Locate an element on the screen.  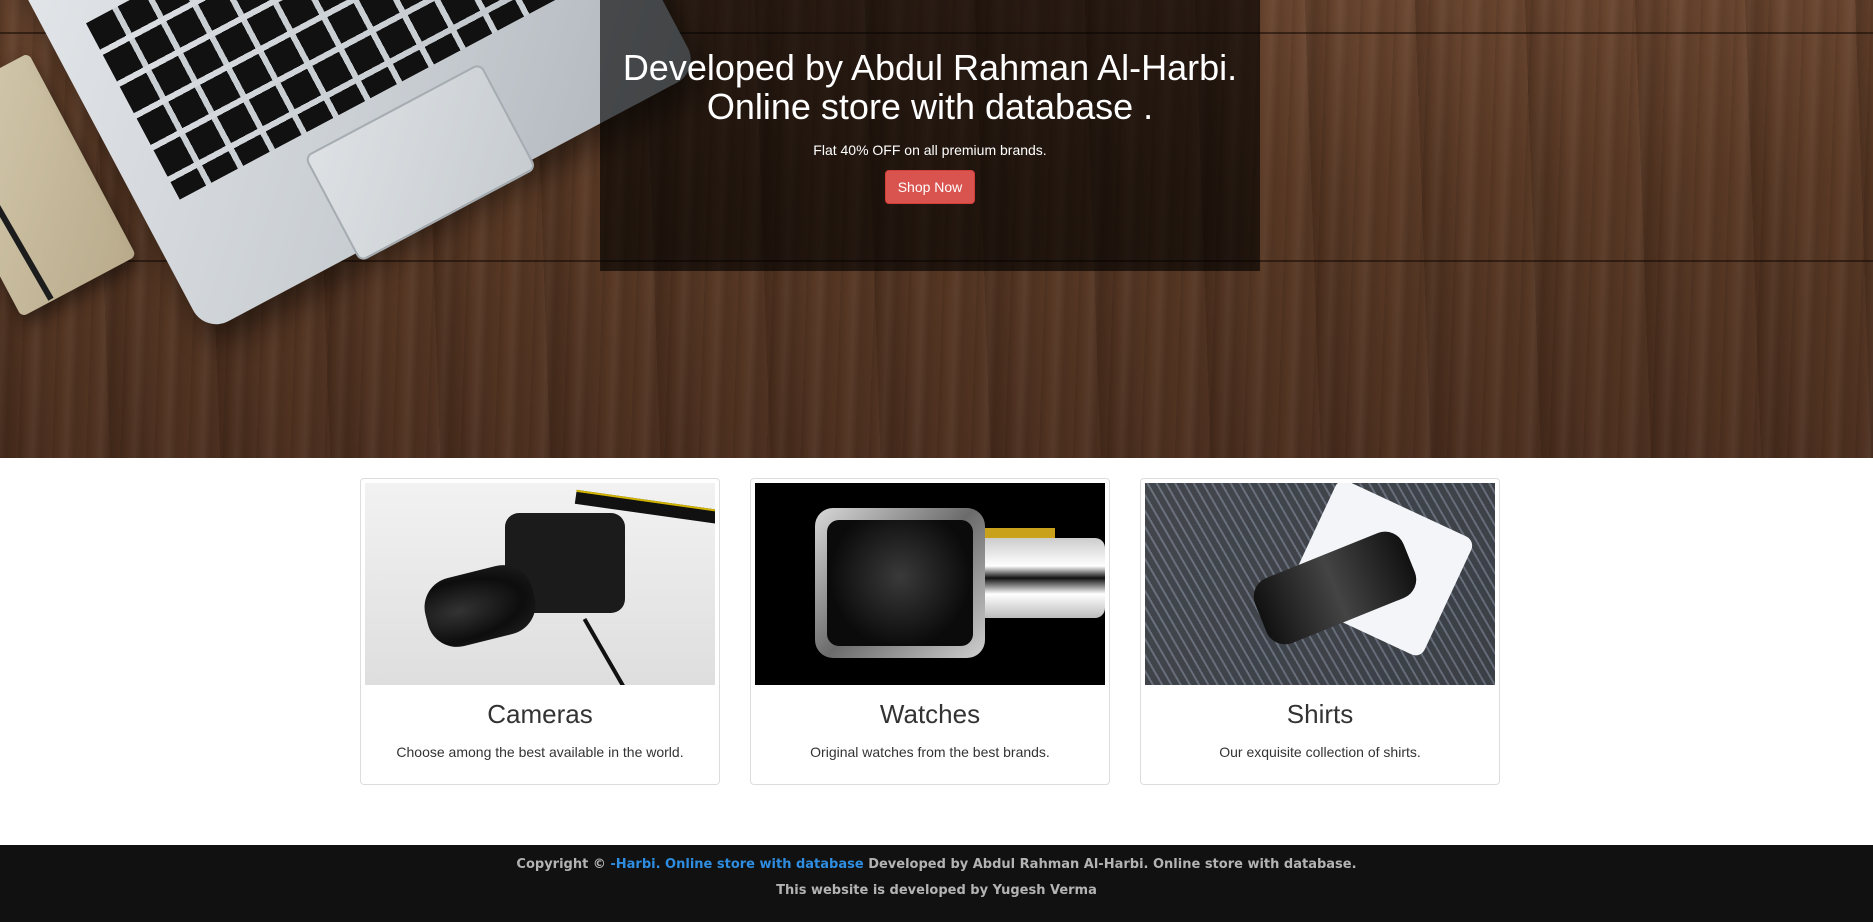
camera-lens is located at coordinates (480, 606).